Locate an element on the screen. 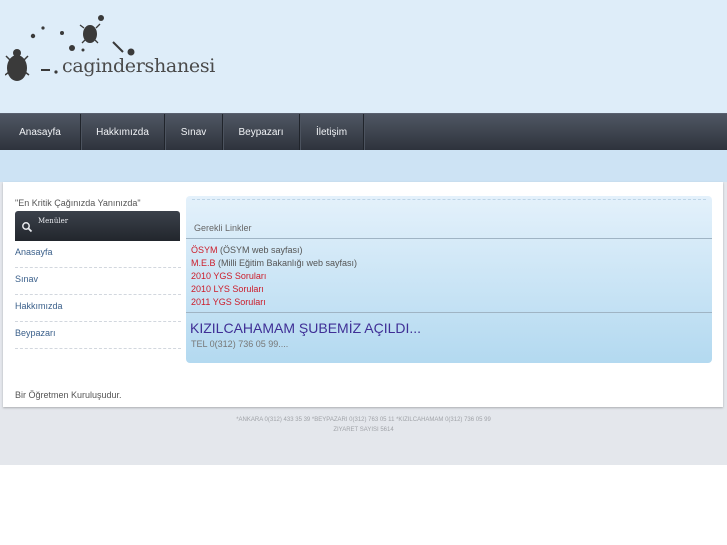 This screenshot has width=727, height=545. panel-divider is located at coordinates (449, 238).